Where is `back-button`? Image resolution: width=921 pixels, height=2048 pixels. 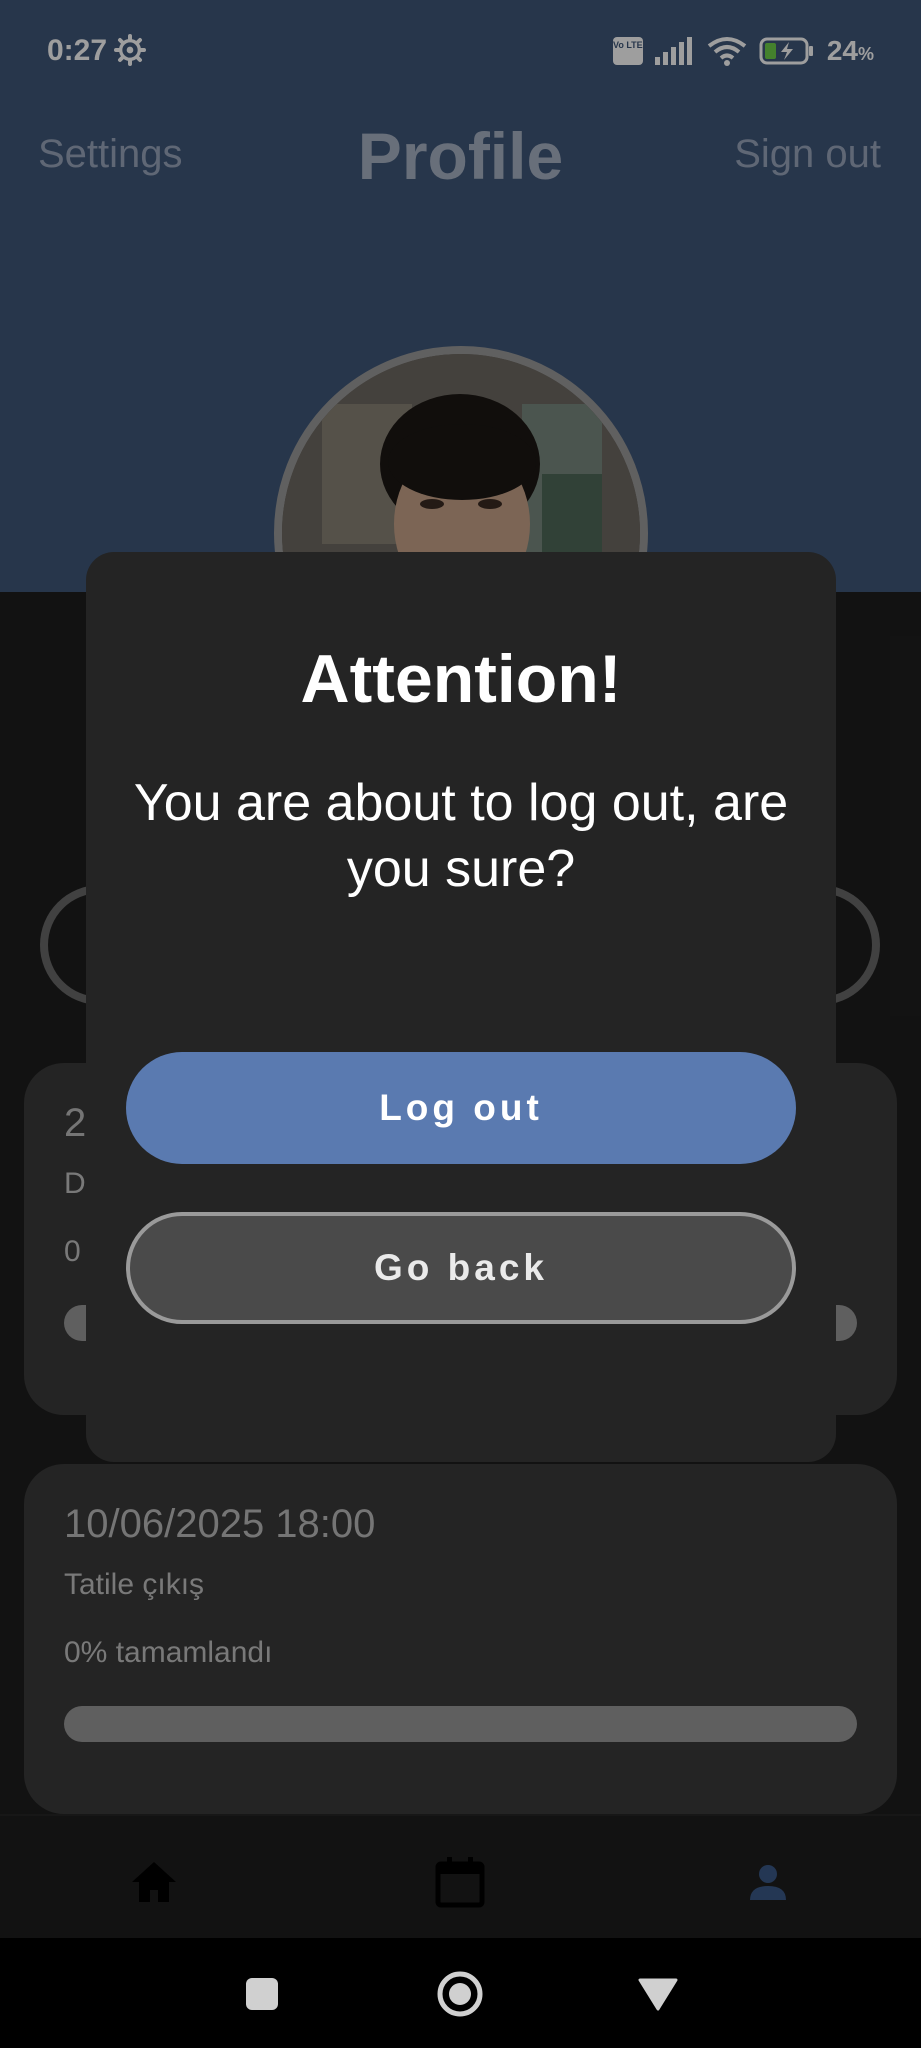 back-button is located at coordinates (658, 1994).